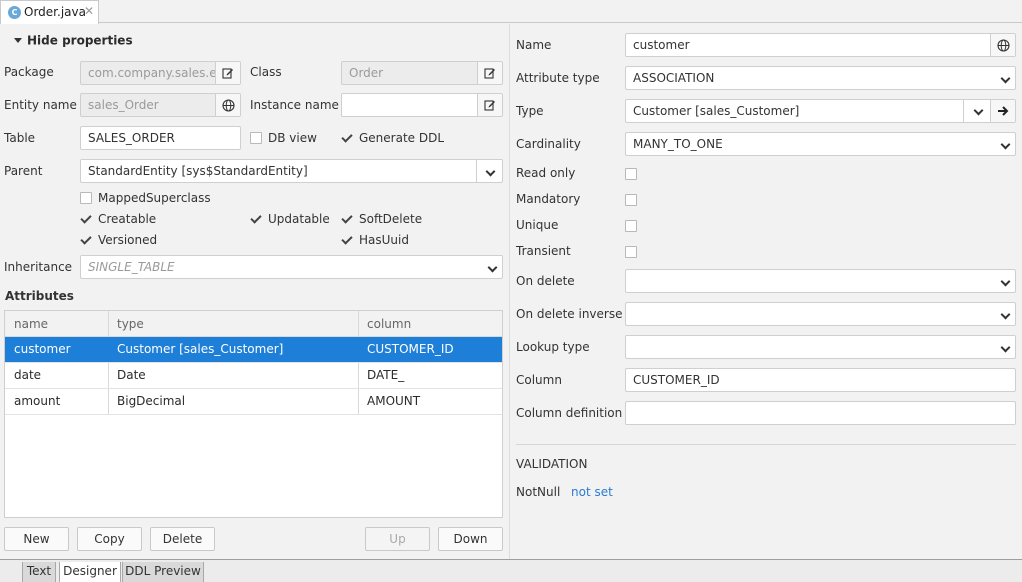  What do you see at coordinates (820, 413) in the screenshot?
I see `column-definition-field` at bounding box center [820, 413].